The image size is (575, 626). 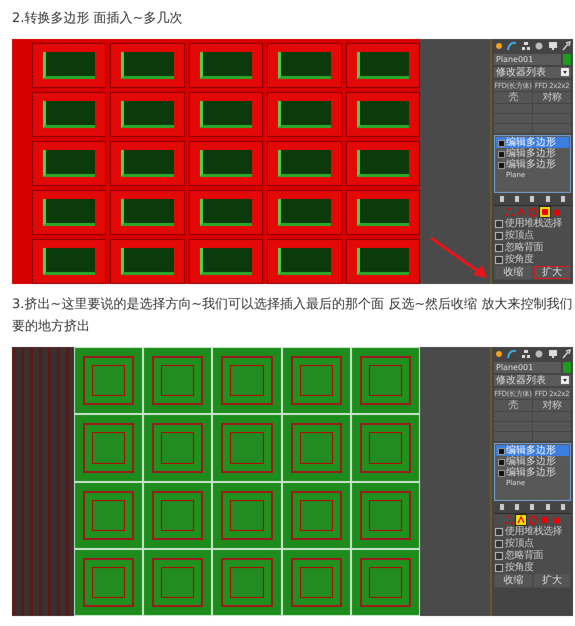 What do you see at coordinates (521, 520) in the screenshot?
I see `edge-level-button` at bounding box center [521, 520].